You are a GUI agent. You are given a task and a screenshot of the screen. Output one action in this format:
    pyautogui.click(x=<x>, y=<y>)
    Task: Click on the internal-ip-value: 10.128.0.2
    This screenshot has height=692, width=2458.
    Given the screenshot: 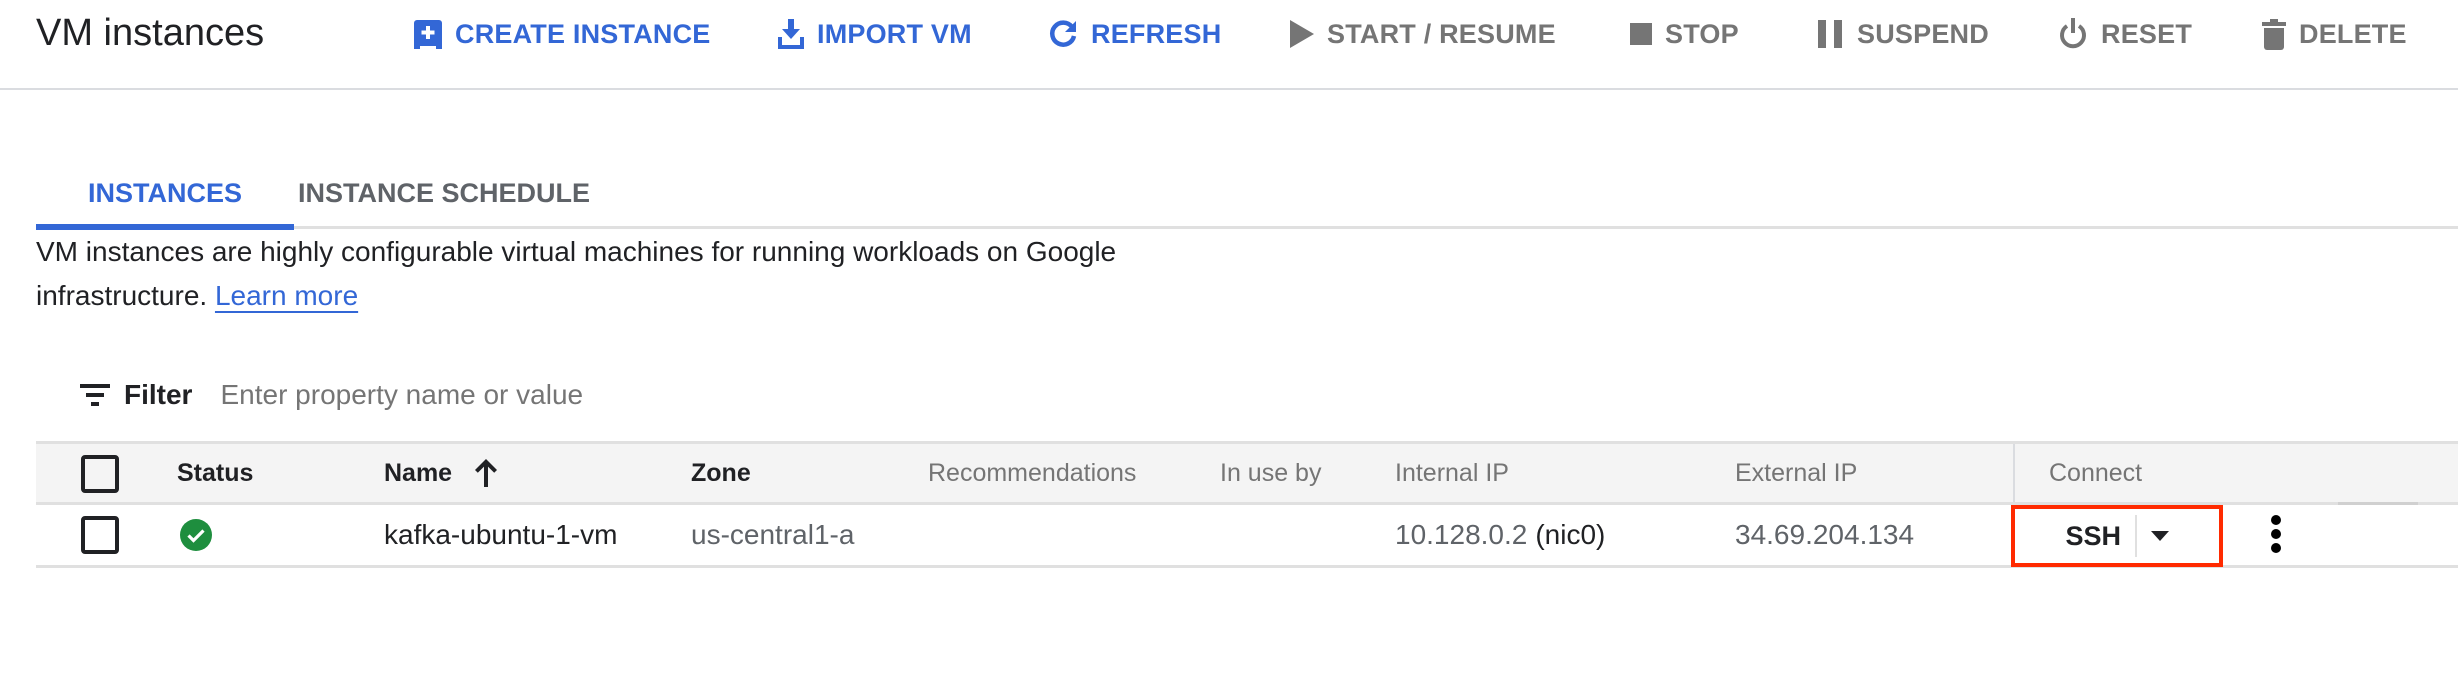 What is the action you would take?
    pyautogui.click(x=1461, y=534)
    